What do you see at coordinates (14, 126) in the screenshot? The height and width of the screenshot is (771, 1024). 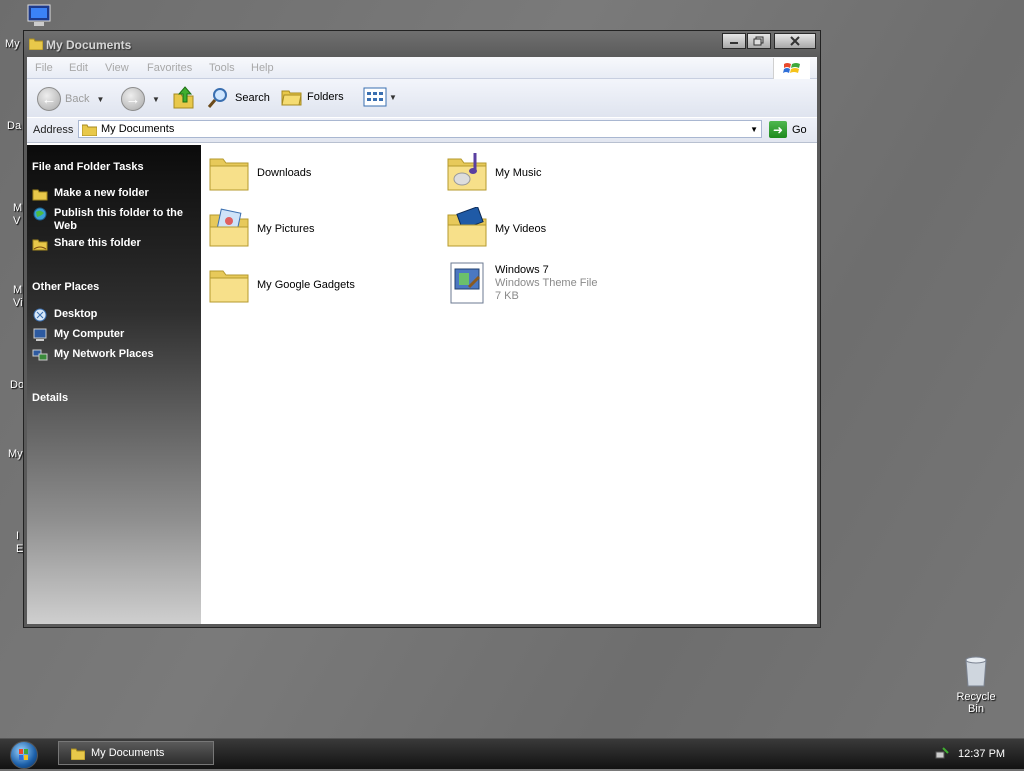 I see `desktop-label-2: Da` at bounding box center [14, 126].